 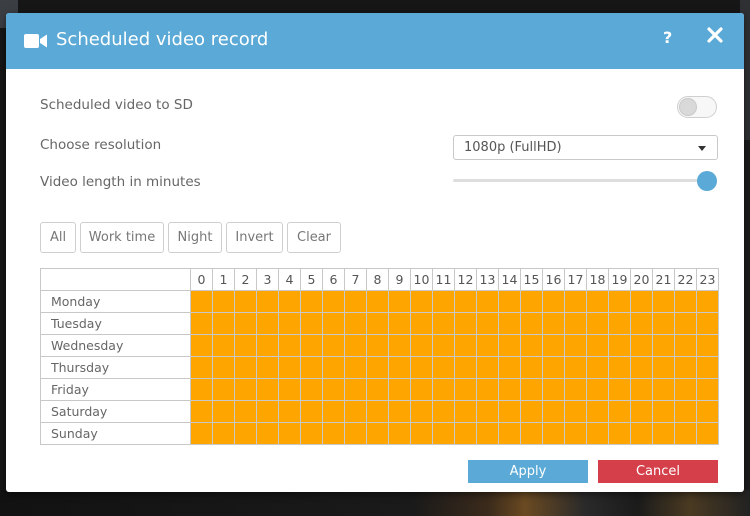 I want to click on hour-header: 22, so click(x=685, y=279).